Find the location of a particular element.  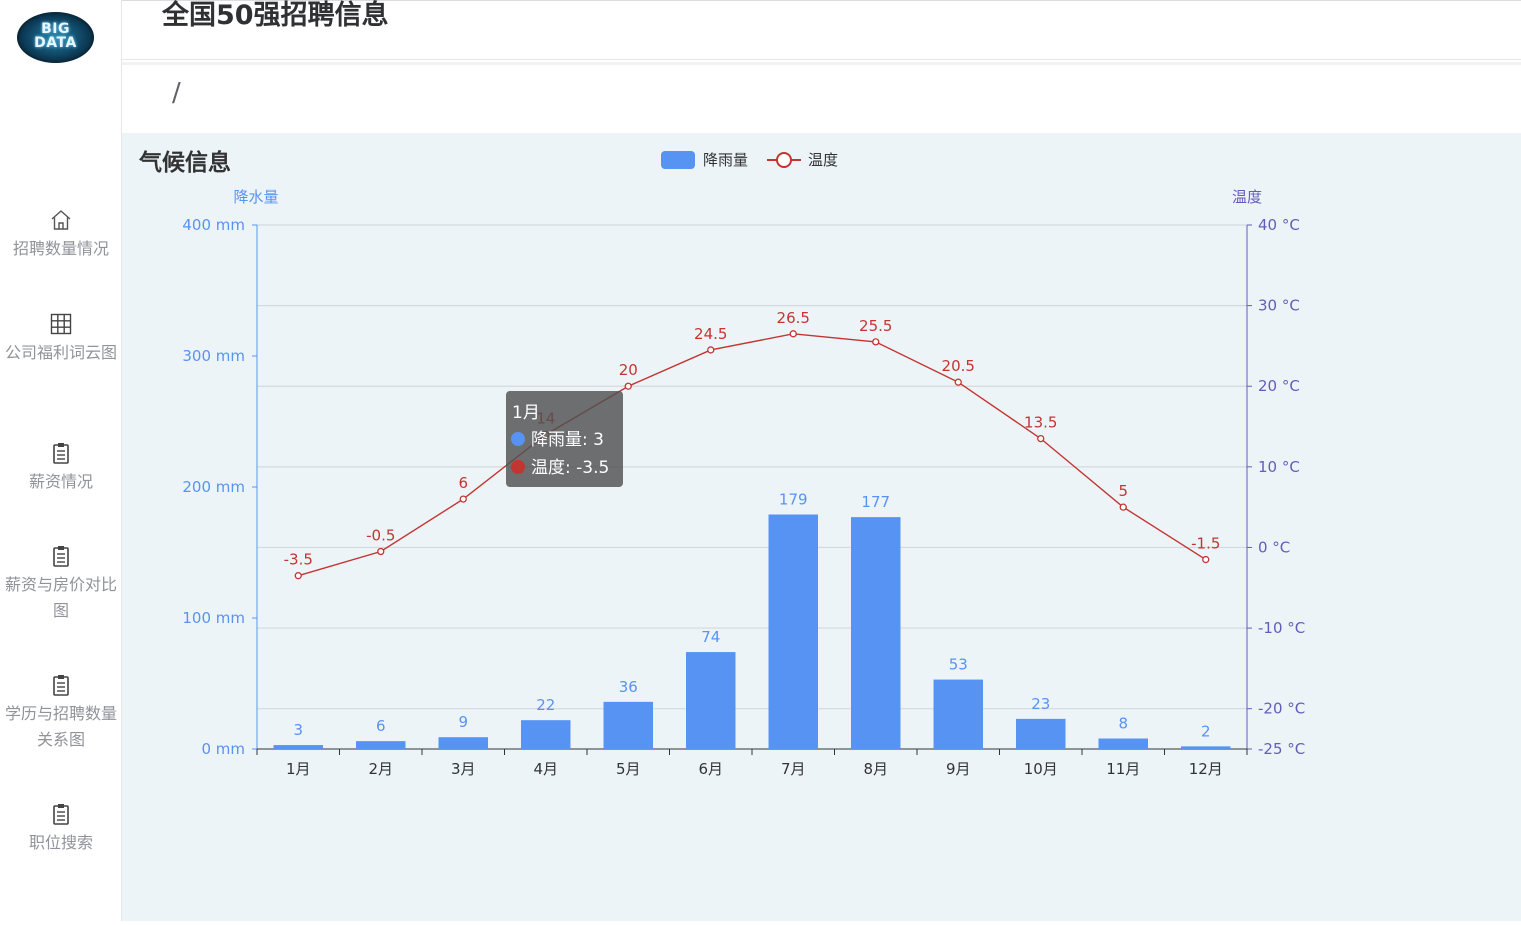

grid-icon is located at coordinates (61, 324).